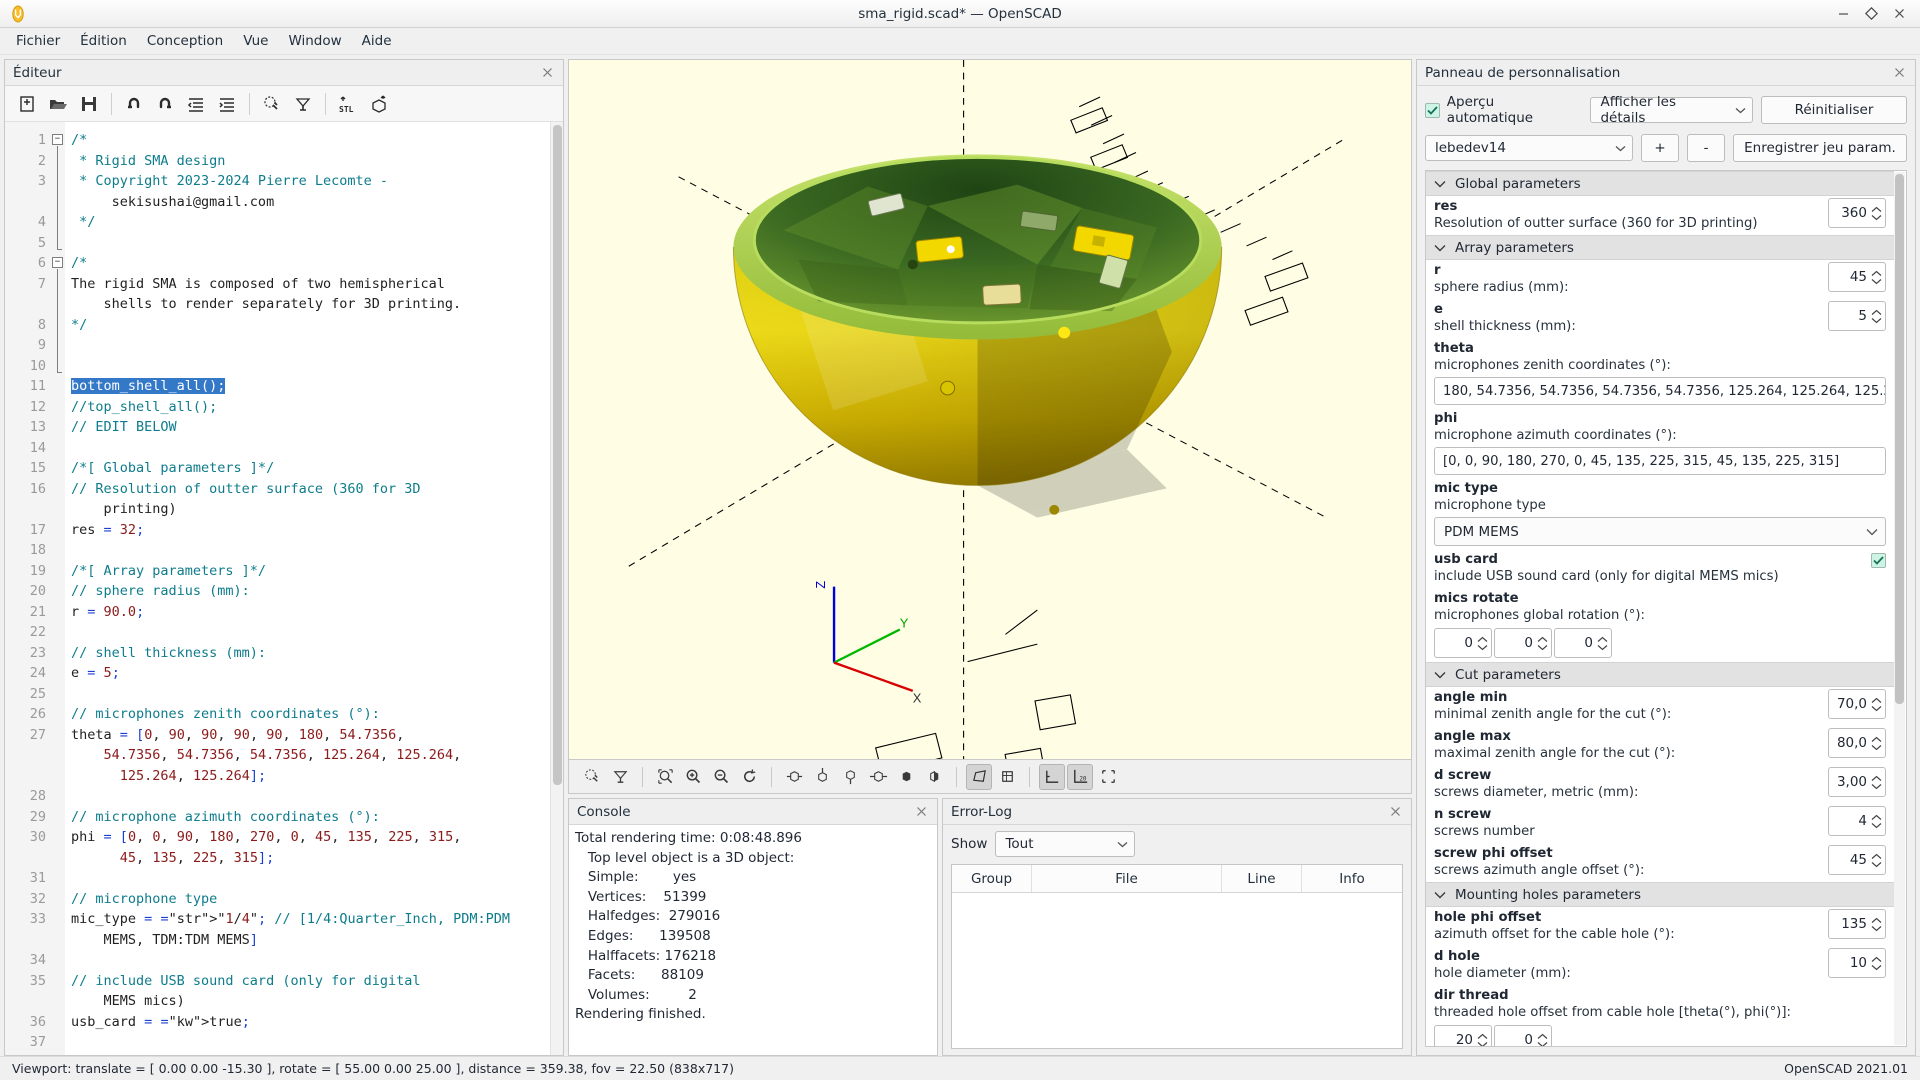  Describe the element at coordinates (1857, 704) in the screenshot. I see `parameter-spinbox: 70,0` at that location.